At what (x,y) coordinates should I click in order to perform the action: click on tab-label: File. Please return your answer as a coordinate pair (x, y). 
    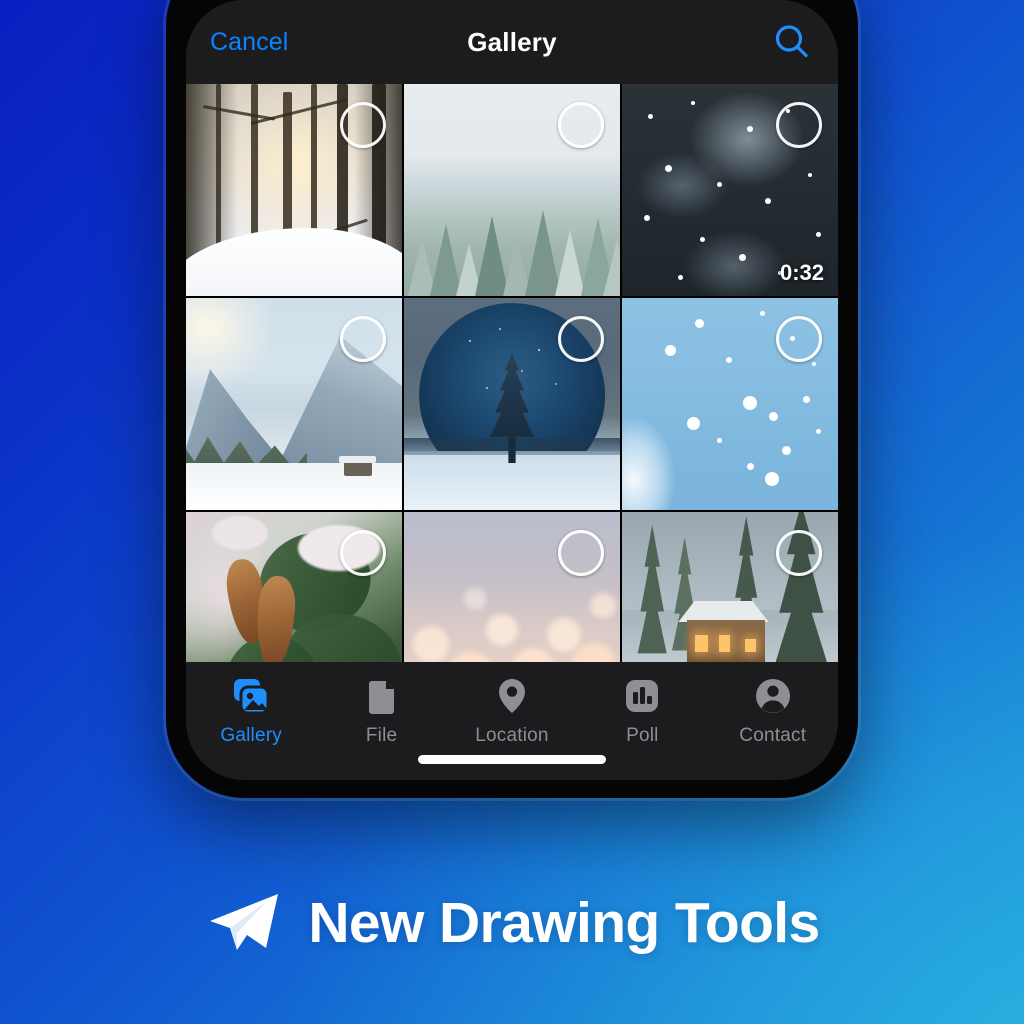
    Looking at the image, I should click on (381, 735).